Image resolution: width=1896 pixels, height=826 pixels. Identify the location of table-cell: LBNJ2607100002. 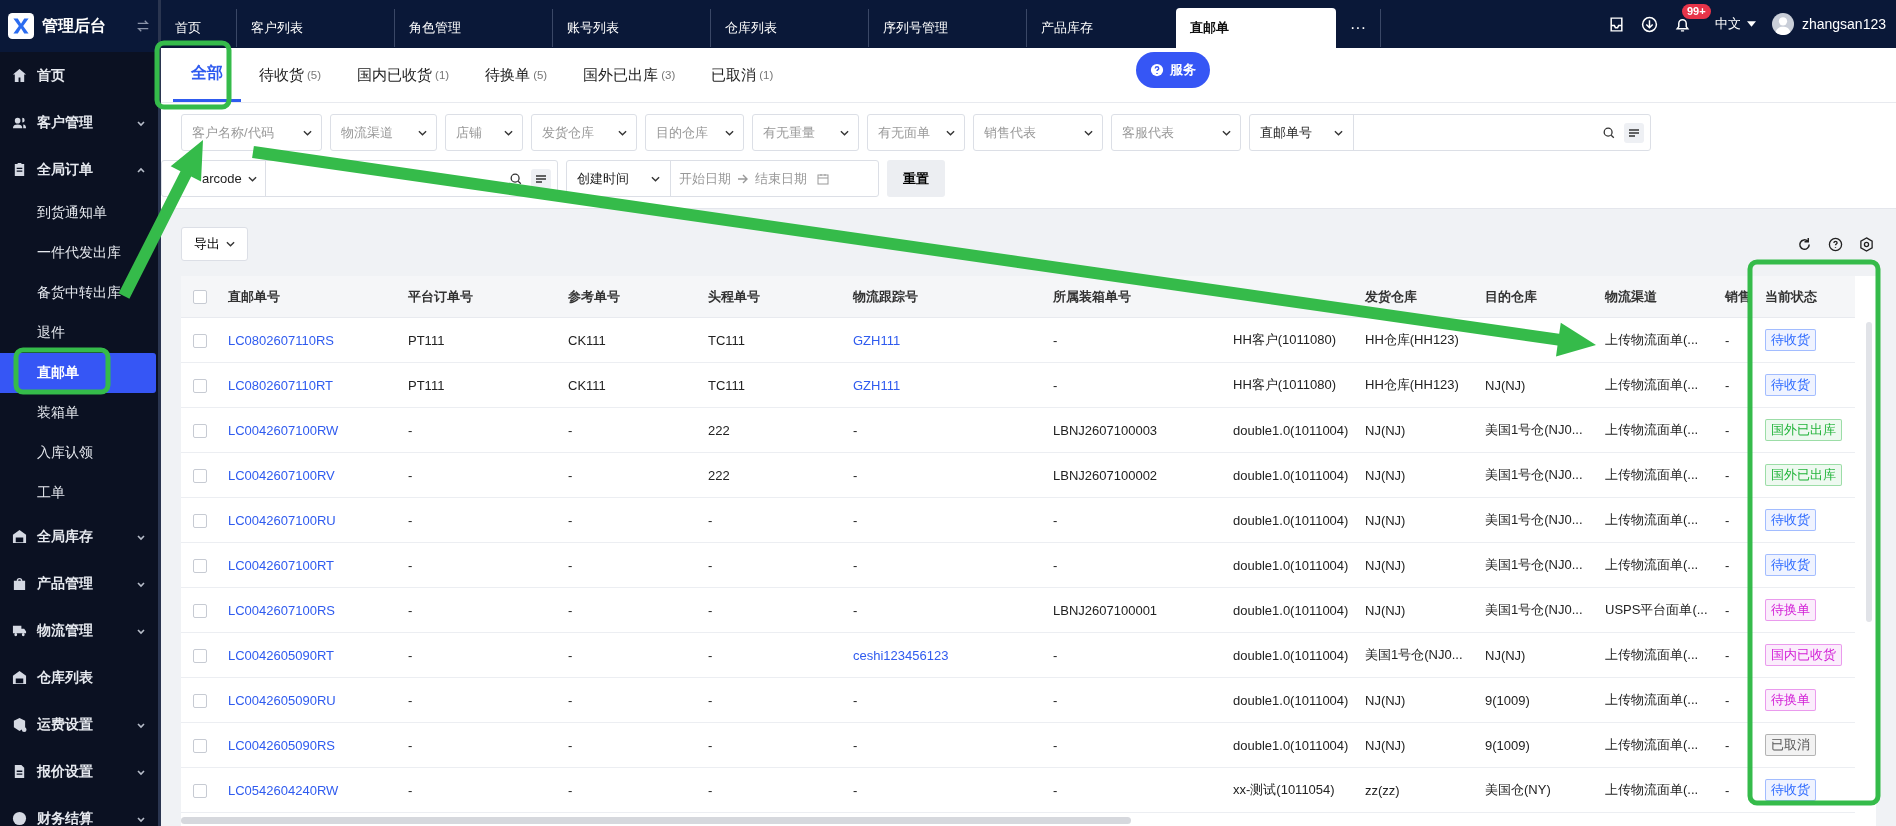
(1105, 475).